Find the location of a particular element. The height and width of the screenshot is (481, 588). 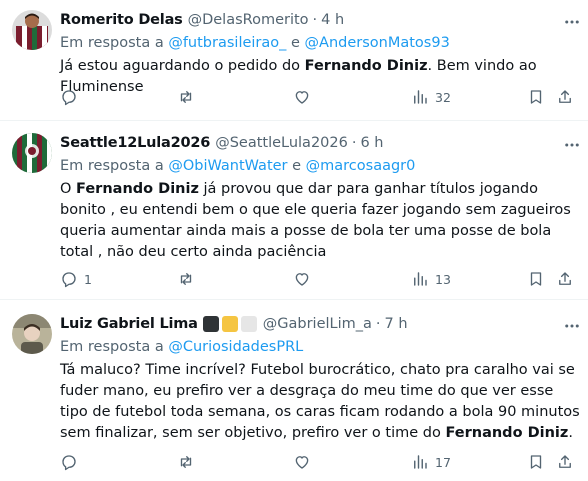

reply-mention: @ObiWantWater is located at coordinates (227, 166).